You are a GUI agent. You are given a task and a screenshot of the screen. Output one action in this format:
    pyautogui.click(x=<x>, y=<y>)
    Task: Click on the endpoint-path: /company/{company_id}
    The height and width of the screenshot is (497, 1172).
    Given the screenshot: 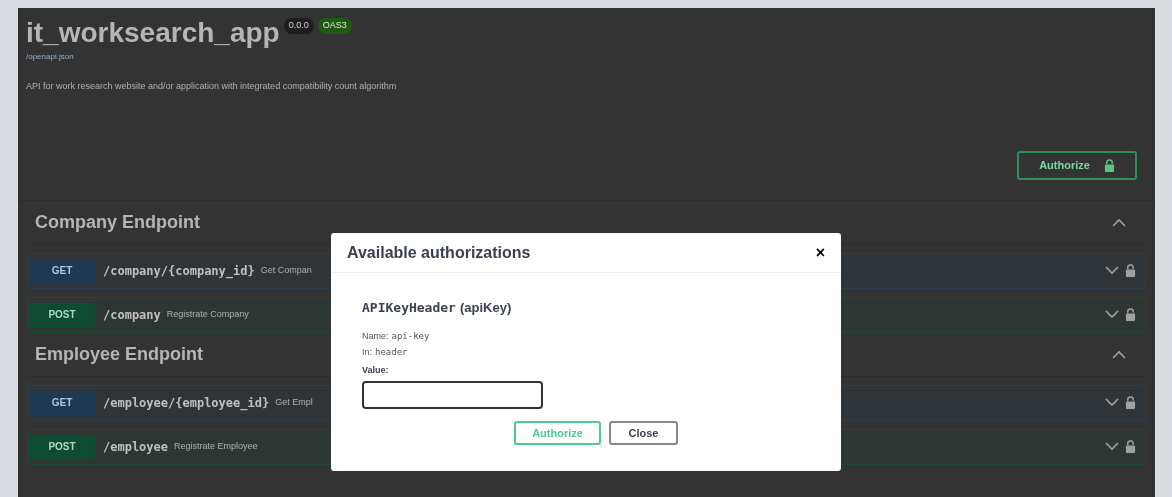 What is the action you would take?
    pyautogui.click(x=179, y=271)
    